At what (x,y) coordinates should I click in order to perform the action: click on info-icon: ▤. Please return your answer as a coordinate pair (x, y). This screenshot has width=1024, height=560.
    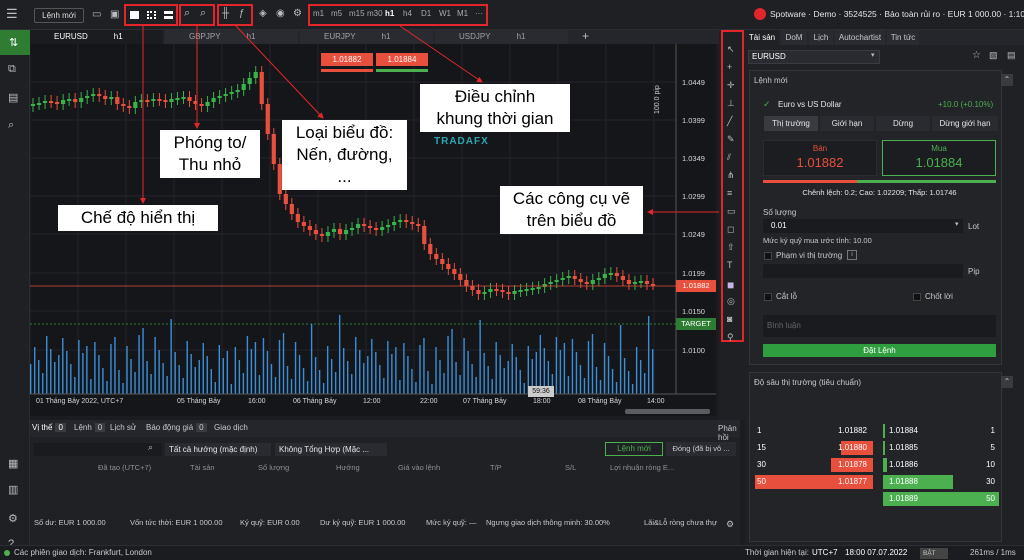
    Looking at the image, I should click on (1011, 55).